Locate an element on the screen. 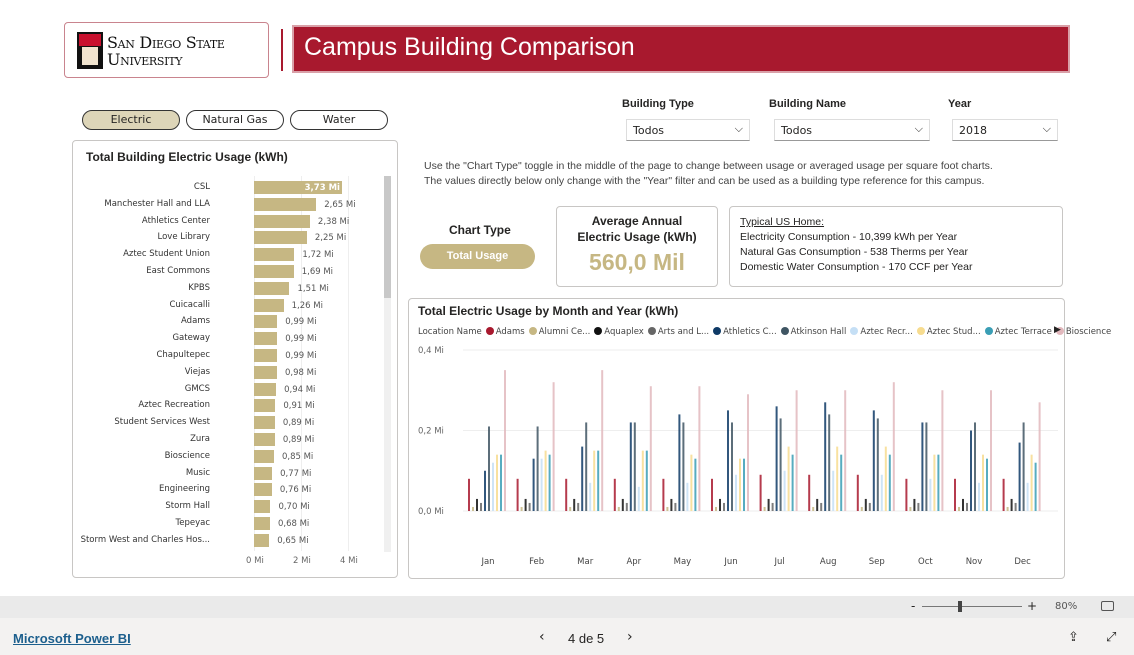 The height and width of the screenshot is (655, 1134). legend-next-arrow-icon: ▶ is located at coordinates (1057, 330).